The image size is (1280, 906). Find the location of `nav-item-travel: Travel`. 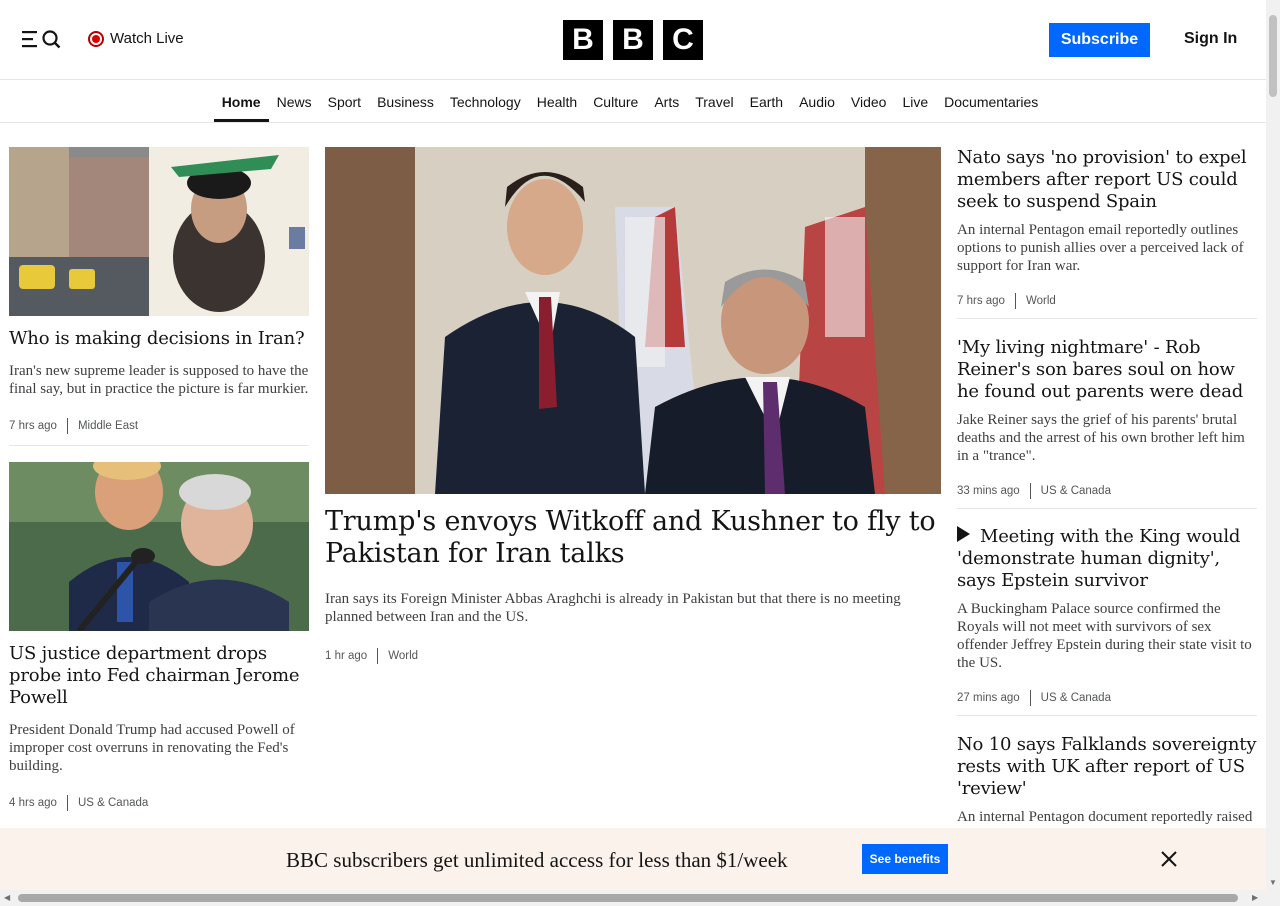

nav-item-travel: Travel is located at coordinates (714, 101).